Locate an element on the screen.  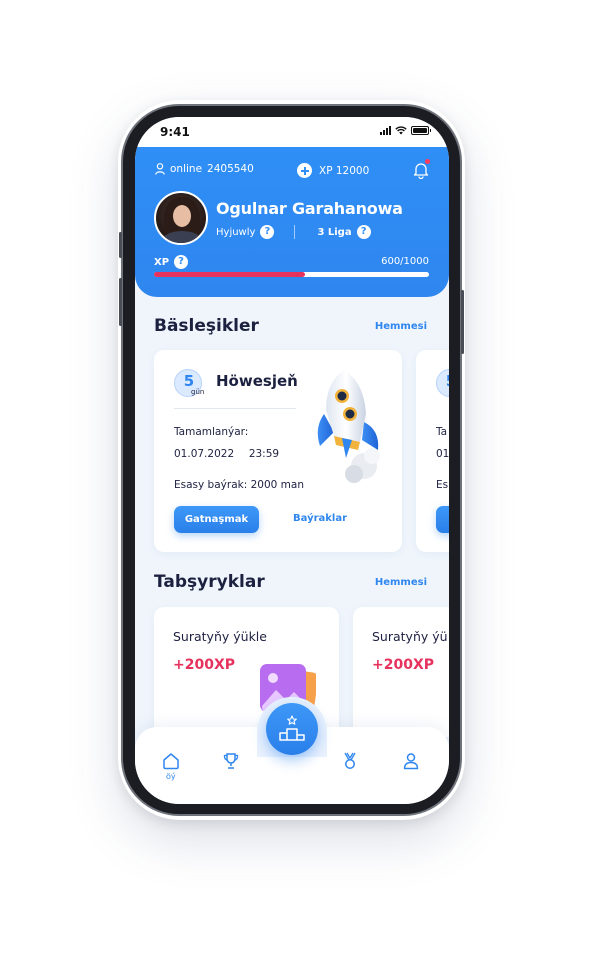
prizes-link: Baýraklar is located at coordinates (320, 518).